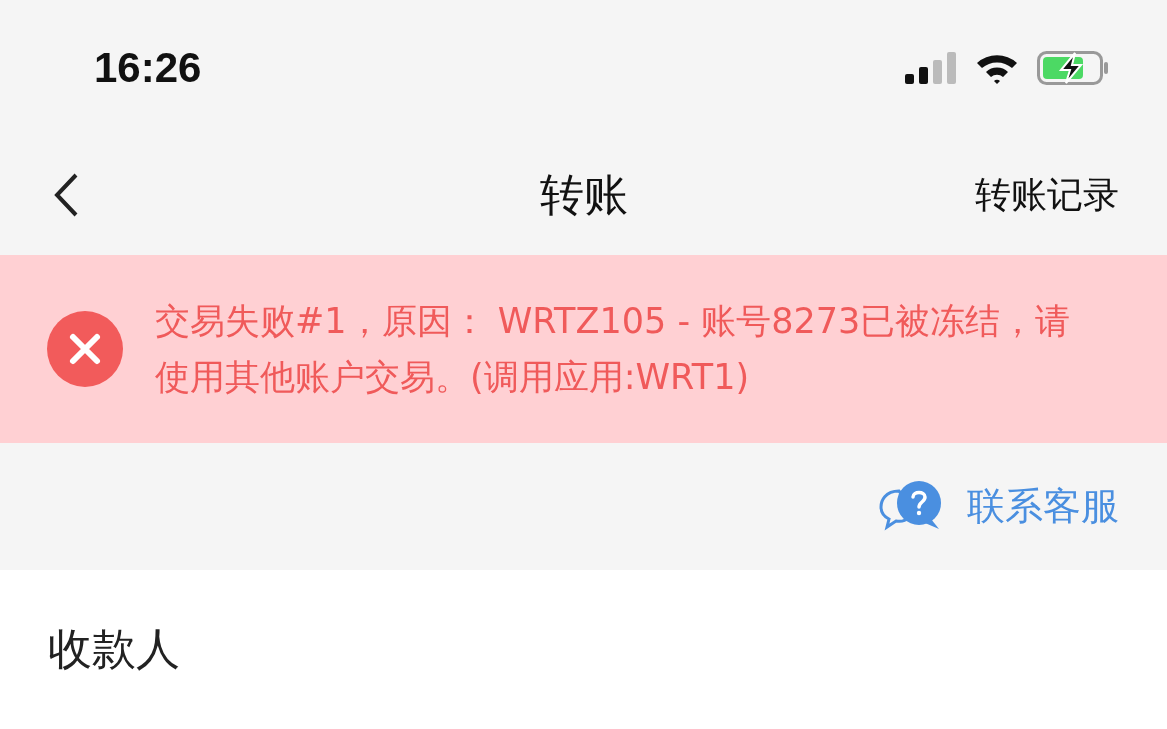 This screenshot has width=1167, height=729. What do you see at coordinates (931, 67) in the screenshot?
I see `signal-icon` at bounding box center [931, 67].